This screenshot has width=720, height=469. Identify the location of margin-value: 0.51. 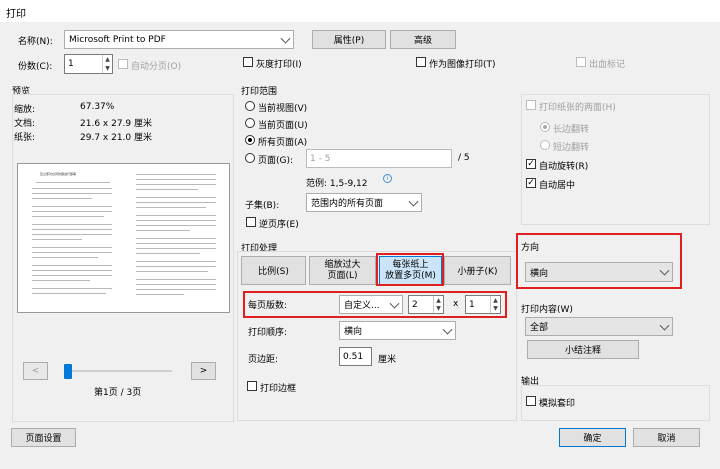
(353, 356).